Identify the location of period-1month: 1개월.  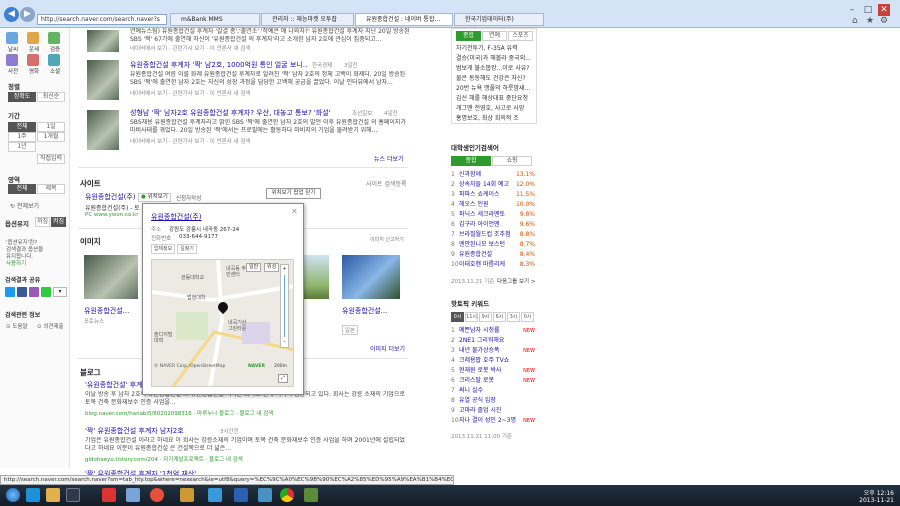
(51, 137).